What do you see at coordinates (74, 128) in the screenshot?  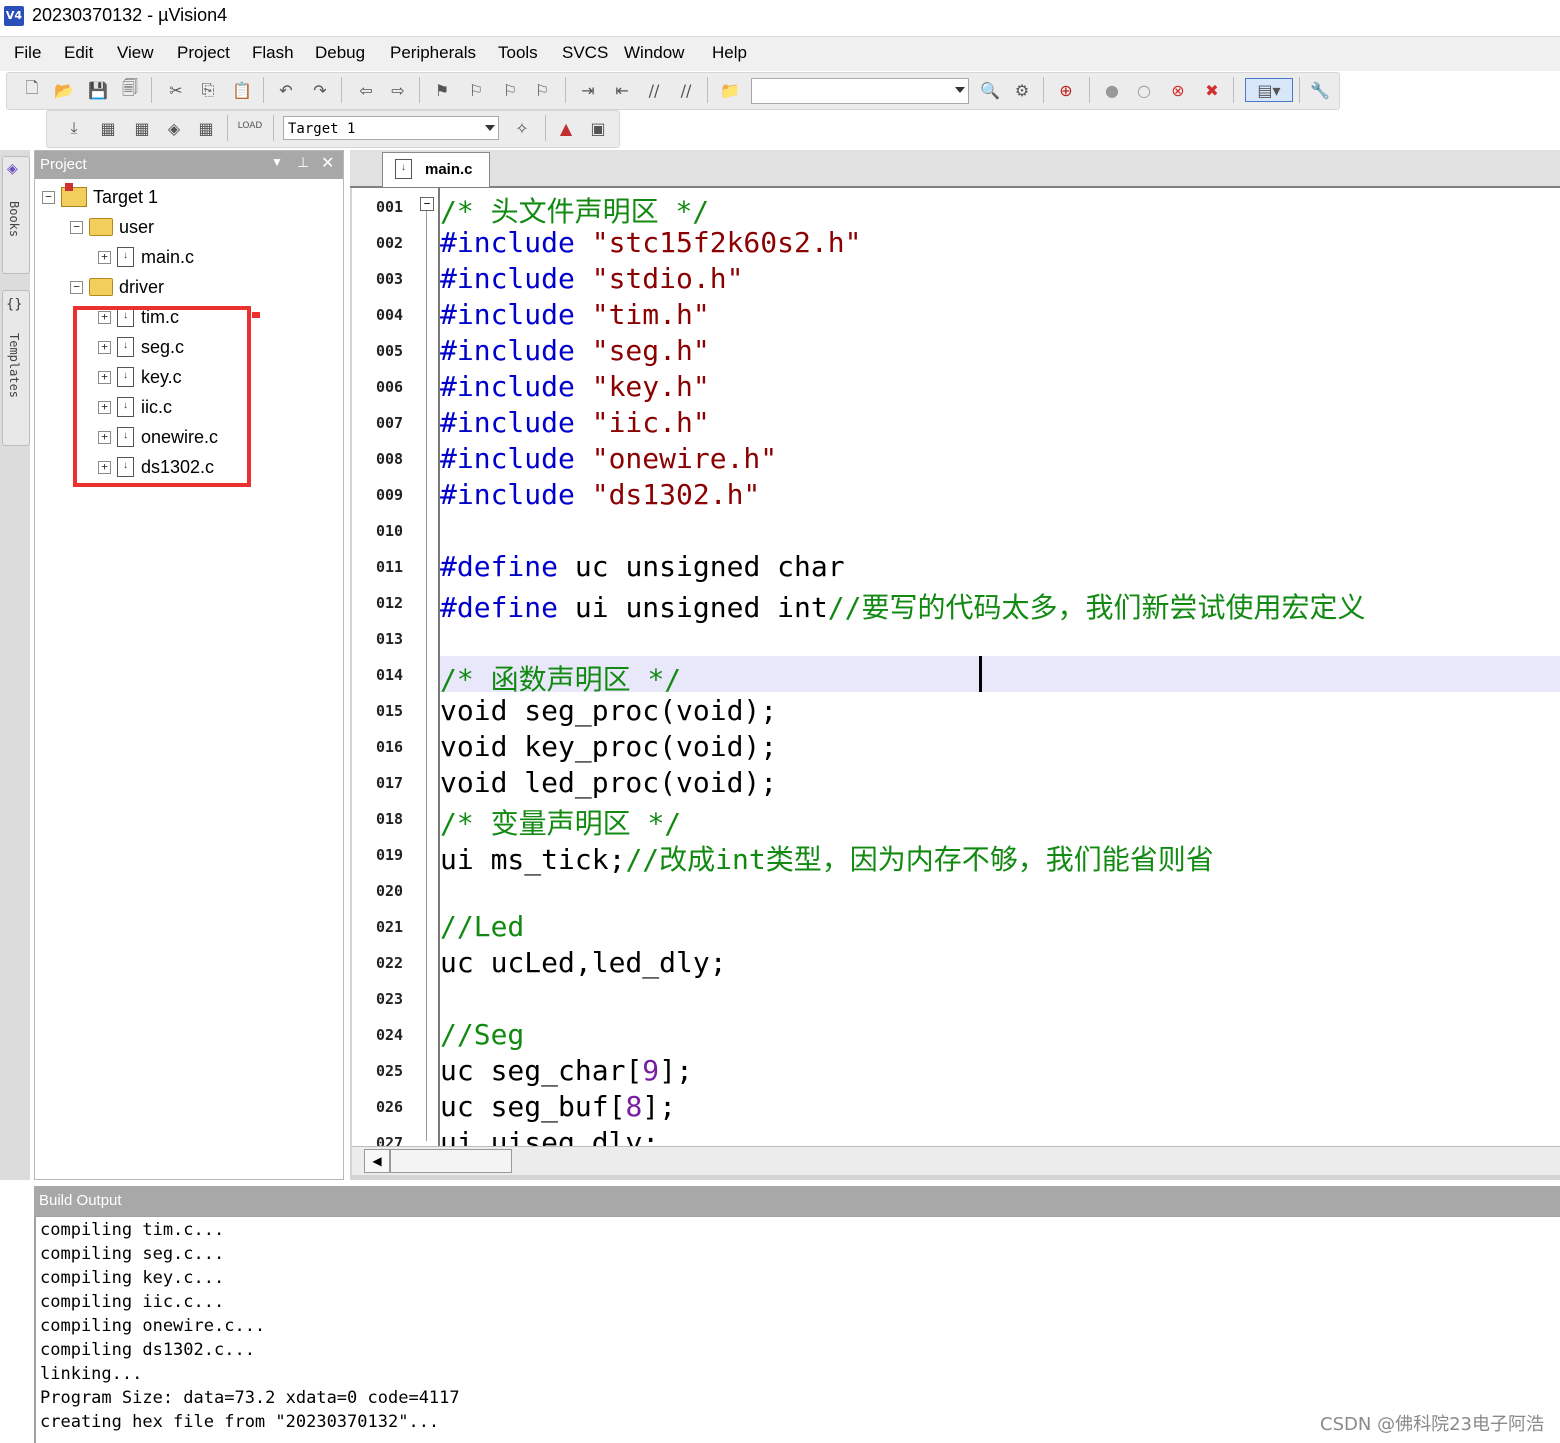 I see `translate-icon: ⤓` at bounding box center [74, 128].